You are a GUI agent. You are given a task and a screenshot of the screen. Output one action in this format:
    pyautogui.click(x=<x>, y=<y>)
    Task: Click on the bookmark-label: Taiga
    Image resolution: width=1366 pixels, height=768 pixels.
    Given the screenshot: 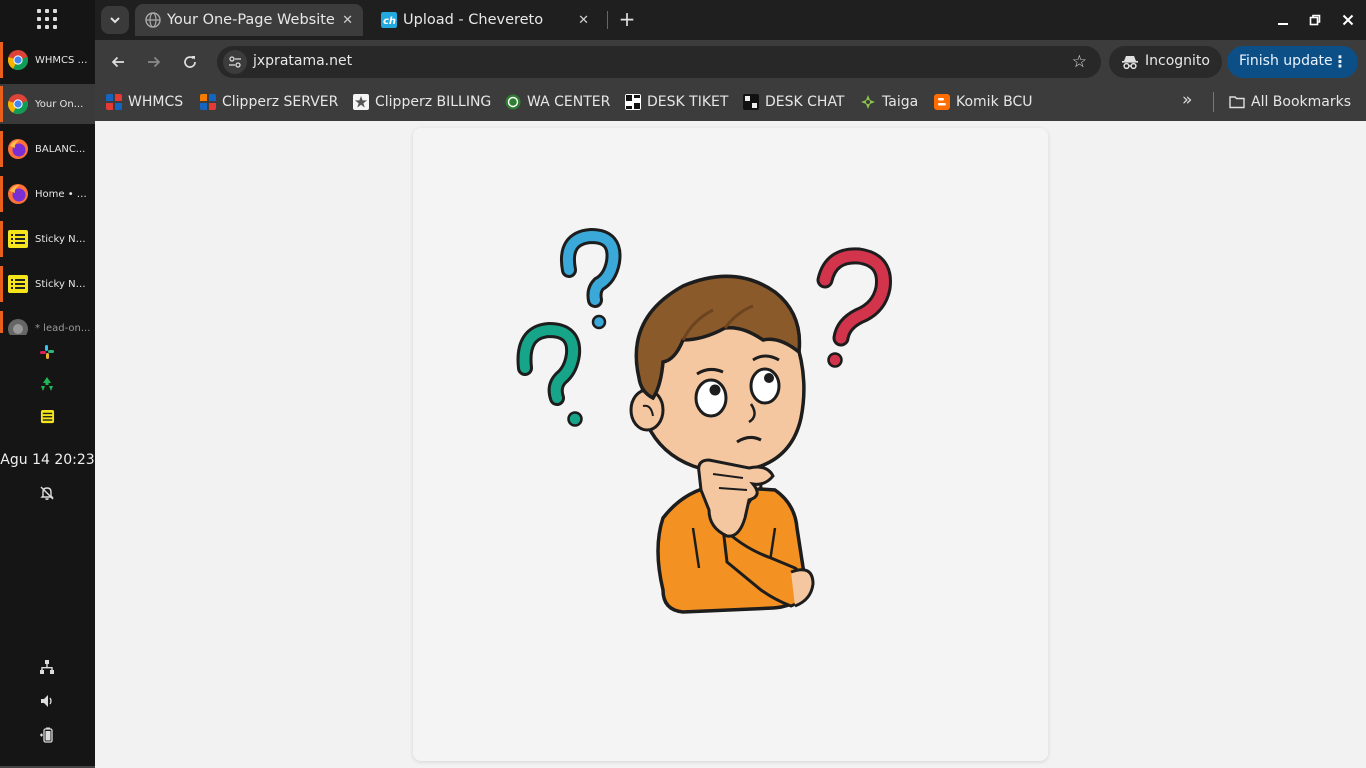 What is the action you would take?
    pyautogui.click(x=900, y=102)
    